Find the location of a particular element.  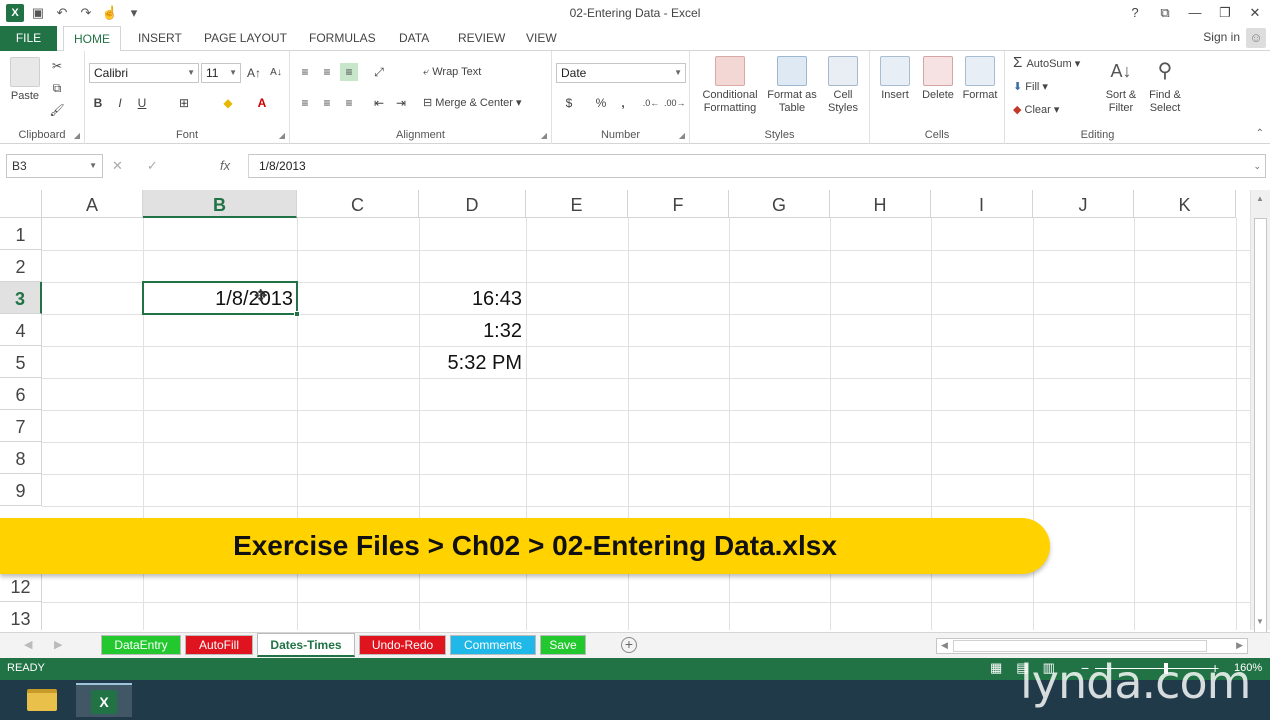

ribbon-display-icon: ⧉ is located at coordinates (1165, 13).